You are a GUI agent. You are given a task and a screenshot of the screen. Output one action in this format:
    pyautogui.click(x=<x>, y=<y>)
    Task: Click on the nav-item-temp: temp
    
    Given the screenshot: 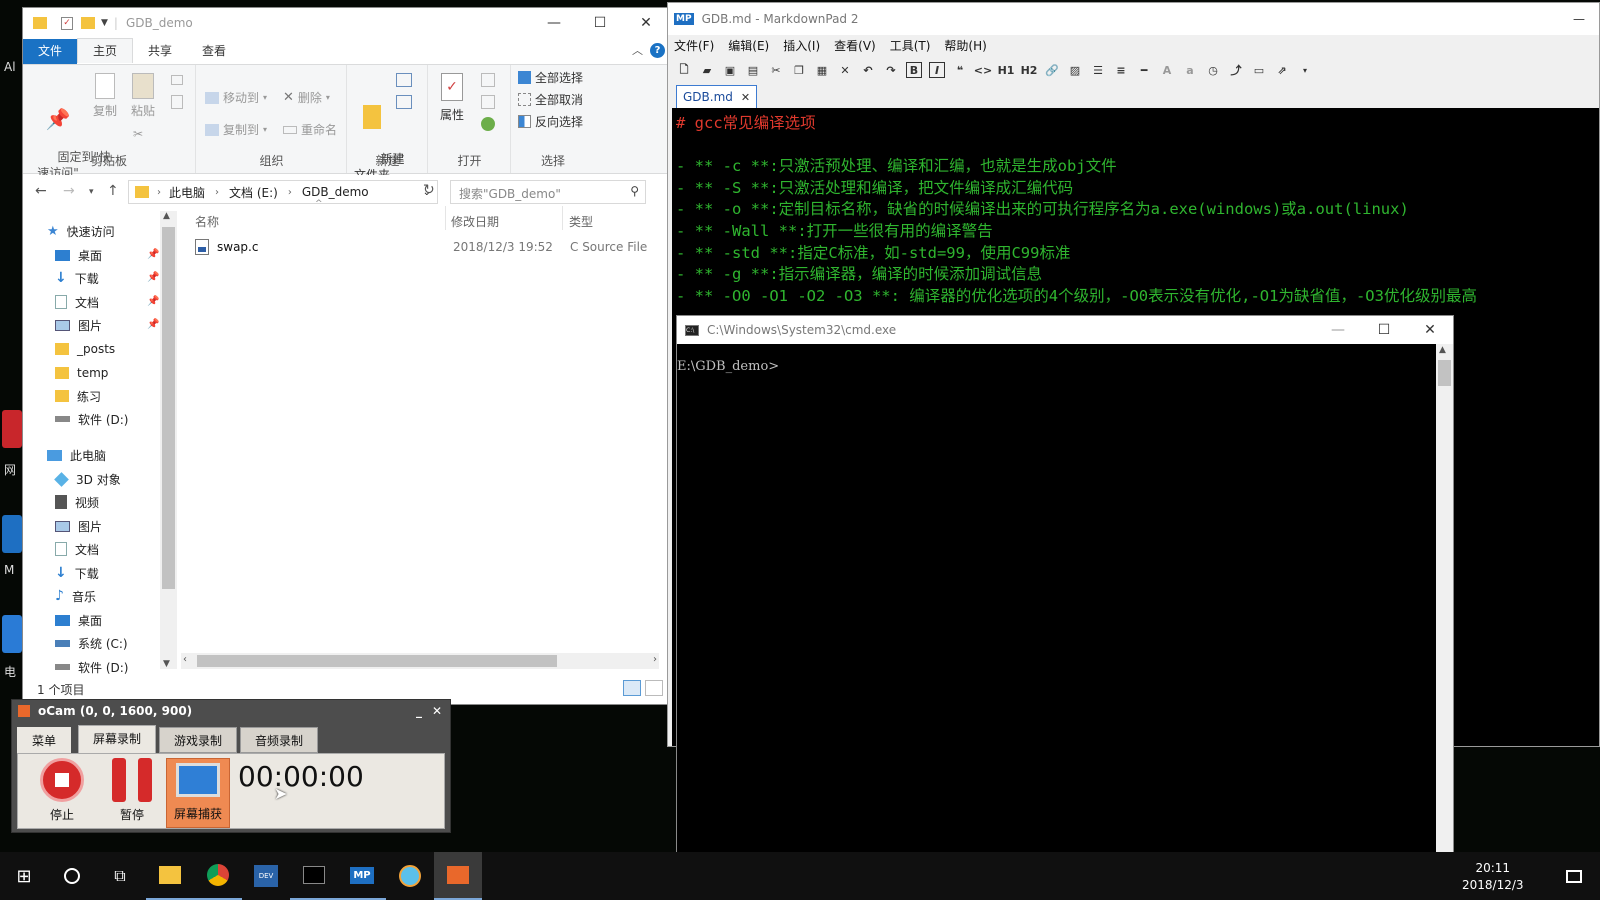 What is the action you would take?
    pyautogui.click(x=81, y=373)
    